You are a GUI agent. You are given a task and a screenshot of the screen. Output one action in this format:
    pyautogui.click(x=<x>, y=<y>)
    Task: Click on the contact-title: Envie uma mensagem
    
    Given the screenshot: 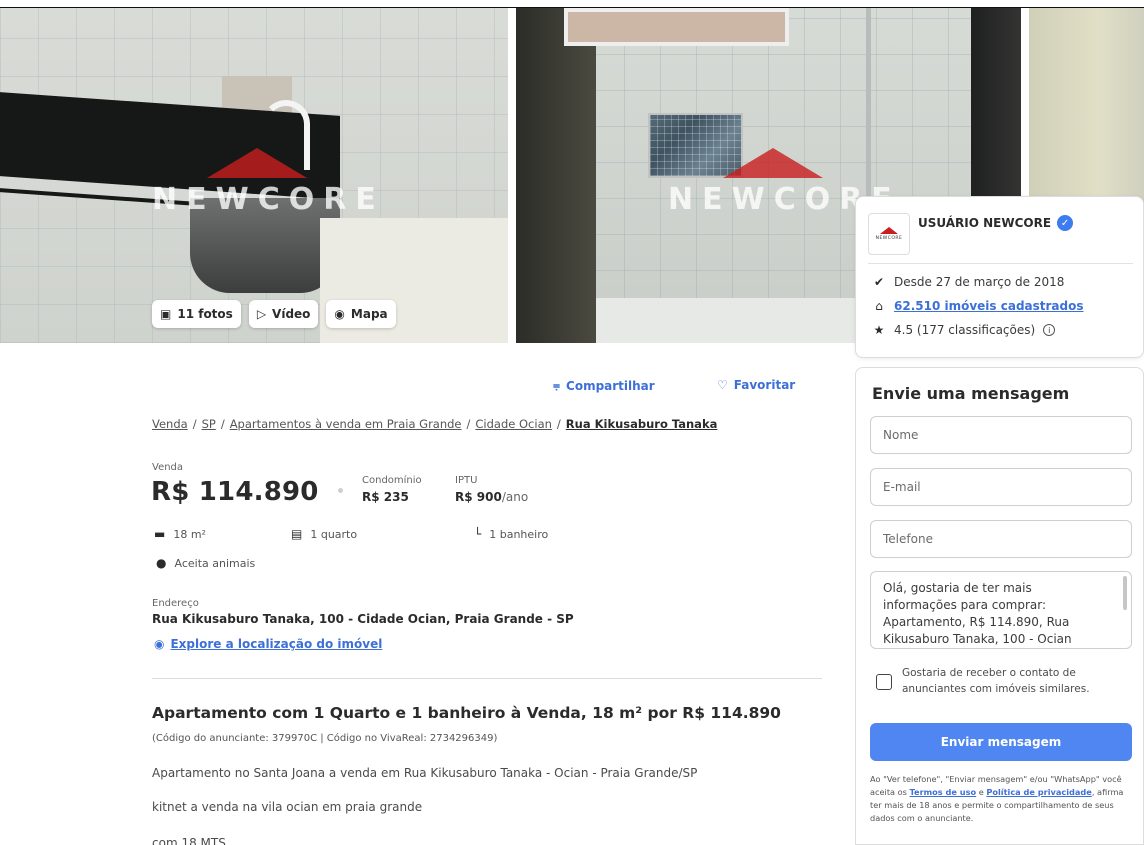 What is the action you would take?
    pyautogui.click(x=971, y=393)
    